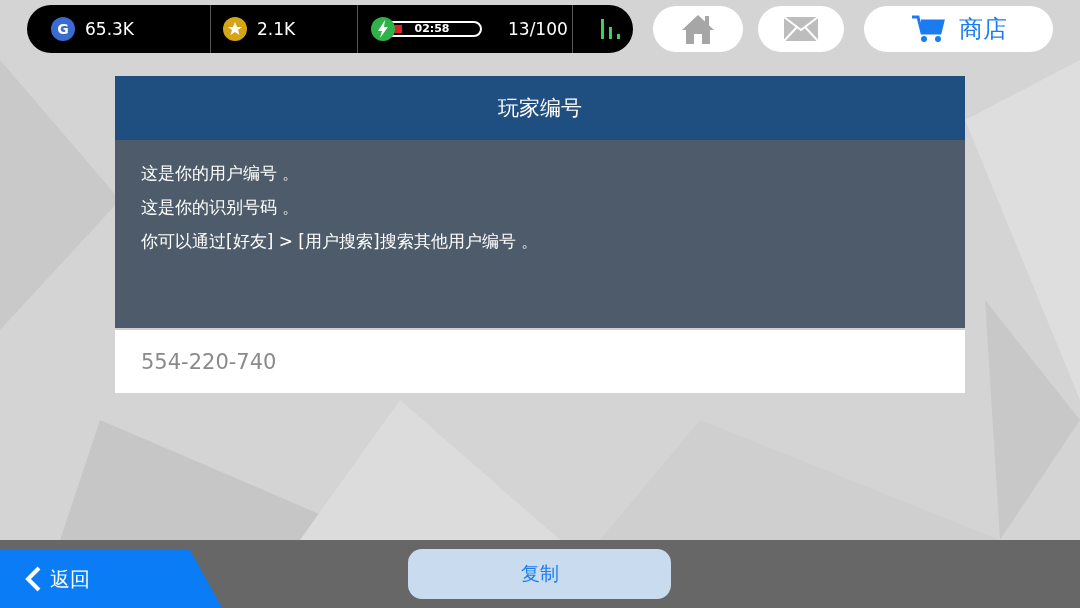 The image size is (1080, 608). I want to click on cart-icon, so click(927, 29).